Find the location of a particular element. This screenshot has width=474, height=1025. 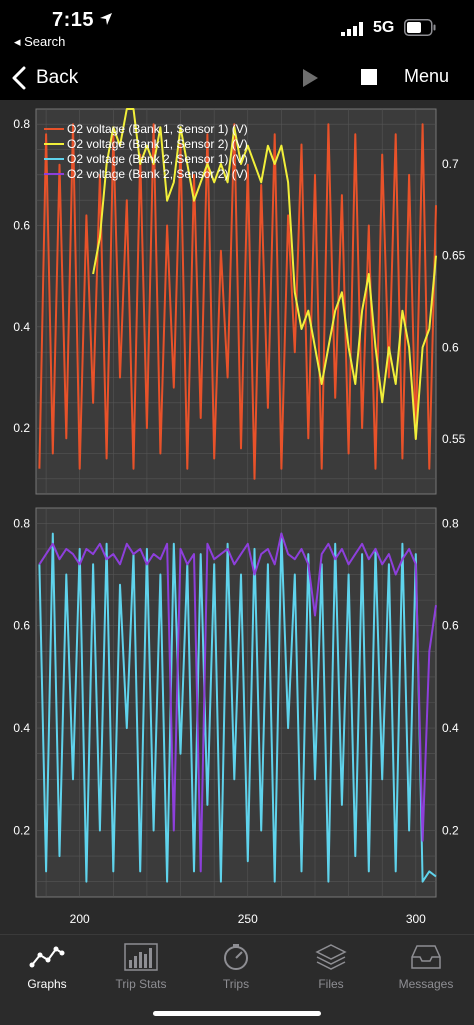

legend-label: O2 voltage (Bank 1, Sensor 1) (V) is located at coordinates (157, 129).